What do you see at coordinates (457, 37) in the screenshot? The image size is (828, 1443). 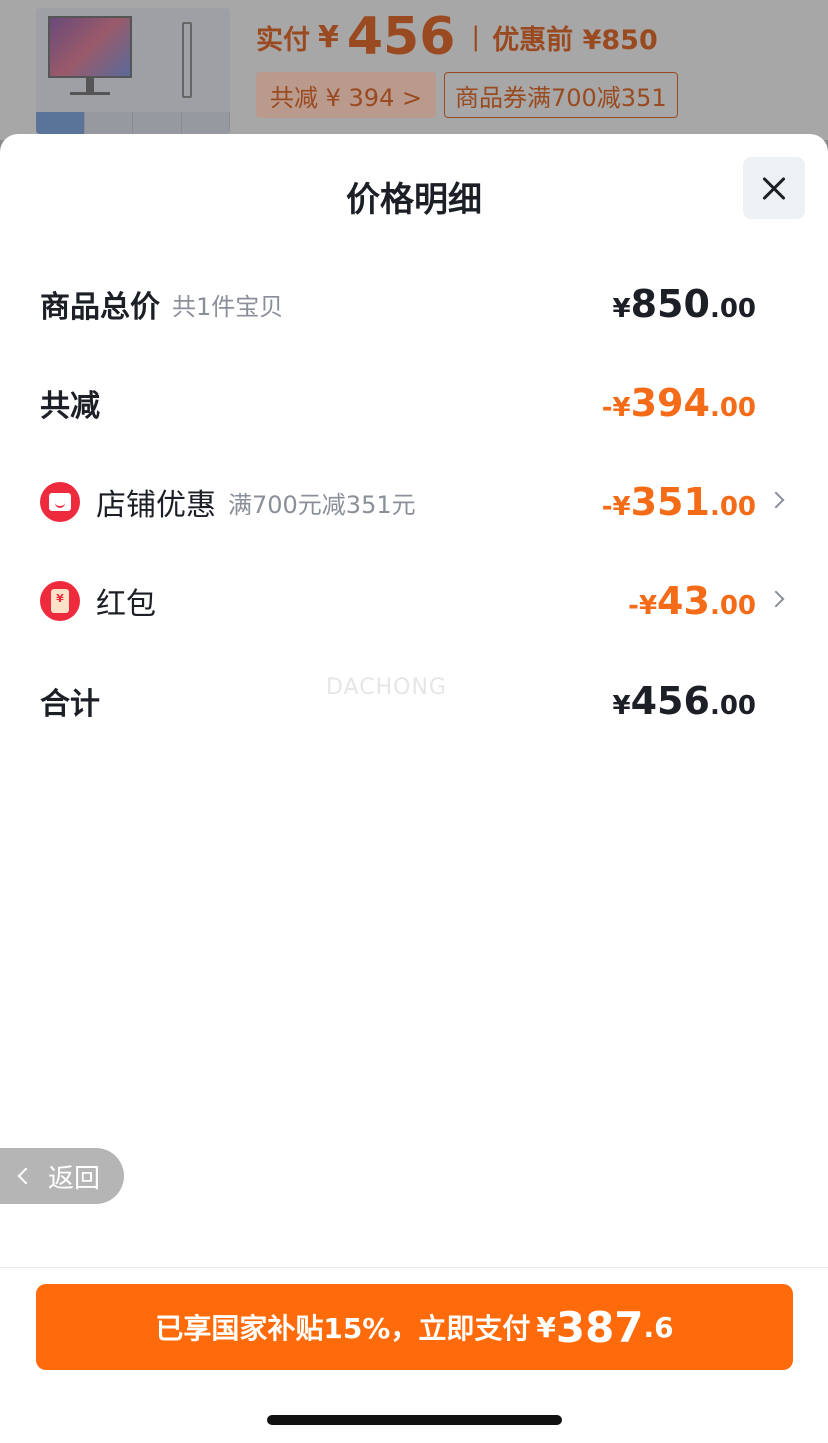 I see `paid-amount: 实付 ¥ 456 | 优惠前 ¥850` at bounding box center [457, 37].